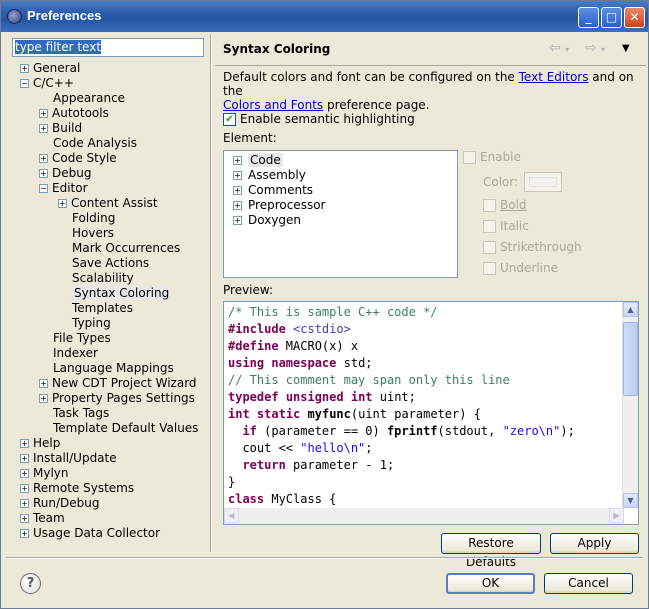 This screenshot has height=609, width=649. Describe the element at coordinates (492, 157) in the screenshot. I see `enable-checkbox: Enable` at that location.